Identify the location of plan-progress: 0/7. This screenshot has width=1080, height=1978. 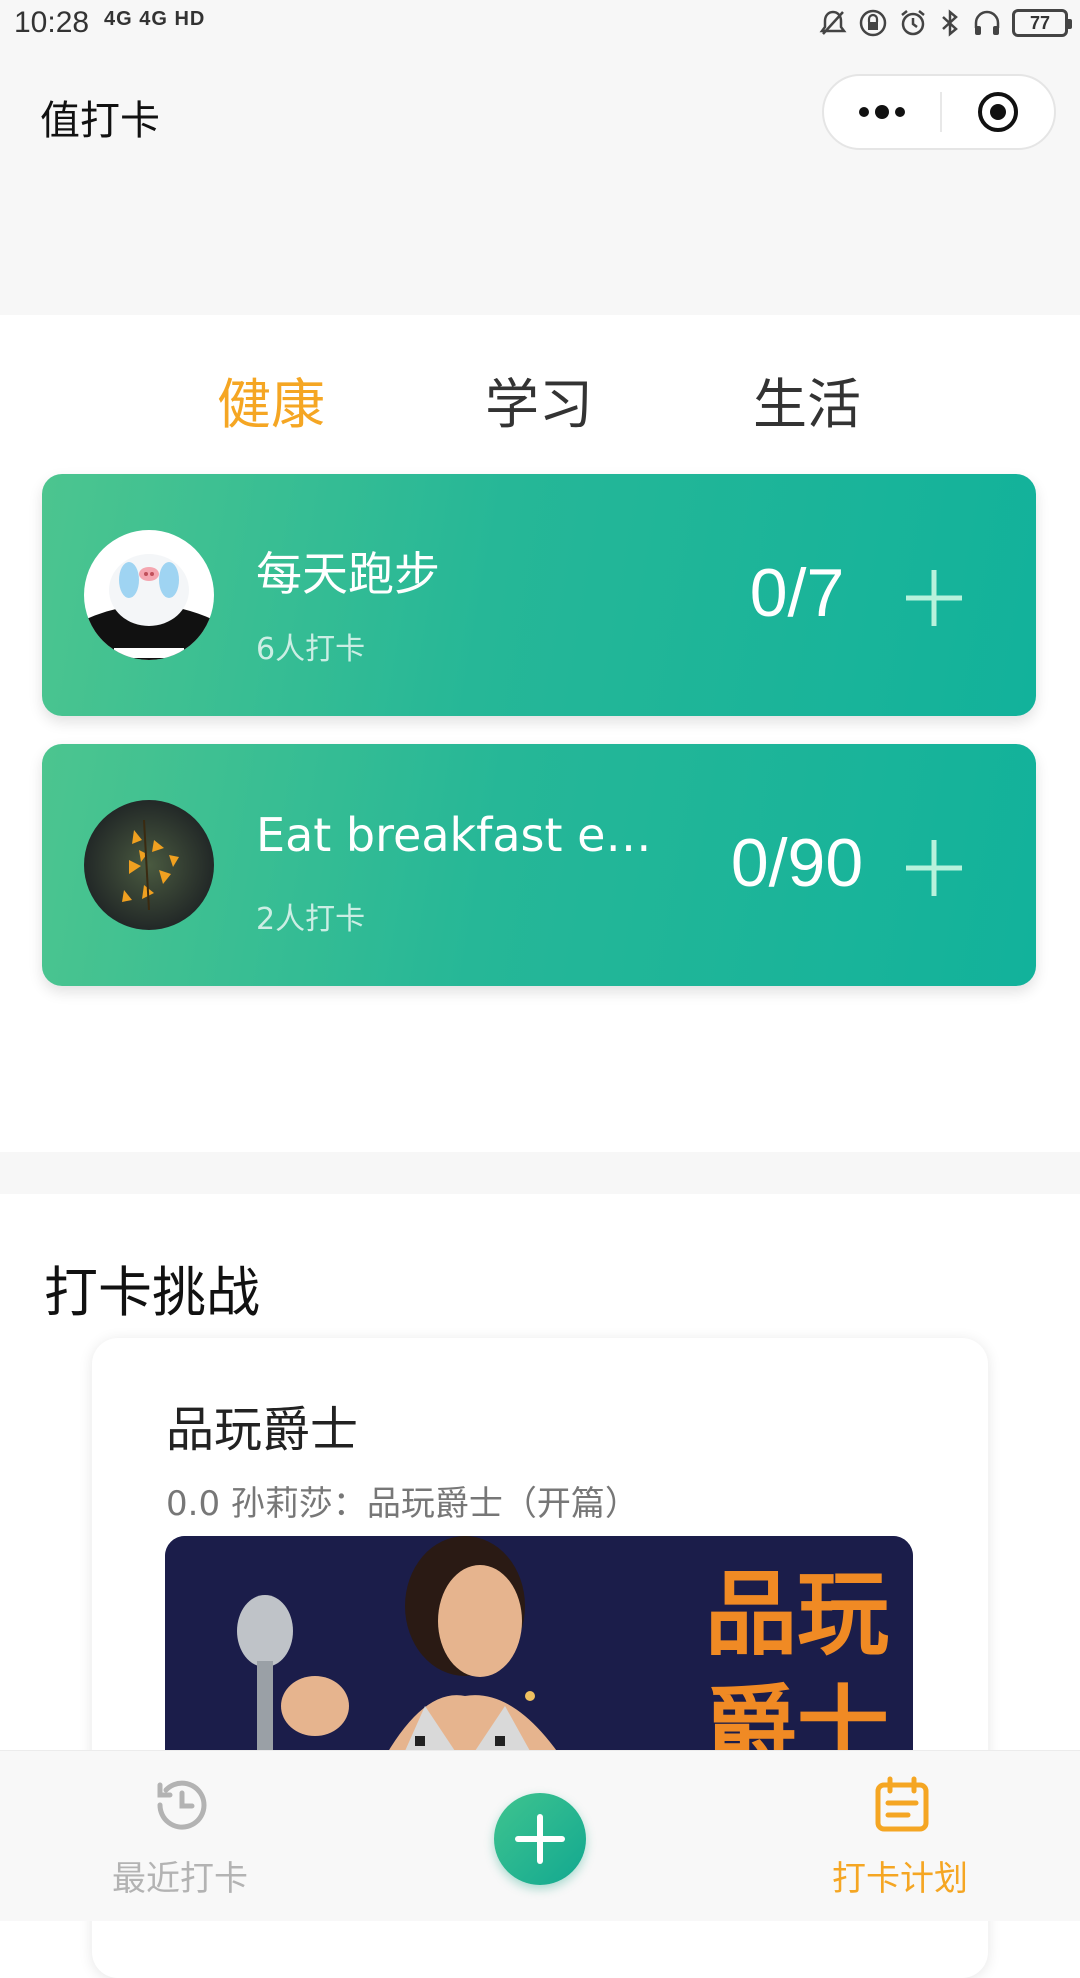
(797, 593).